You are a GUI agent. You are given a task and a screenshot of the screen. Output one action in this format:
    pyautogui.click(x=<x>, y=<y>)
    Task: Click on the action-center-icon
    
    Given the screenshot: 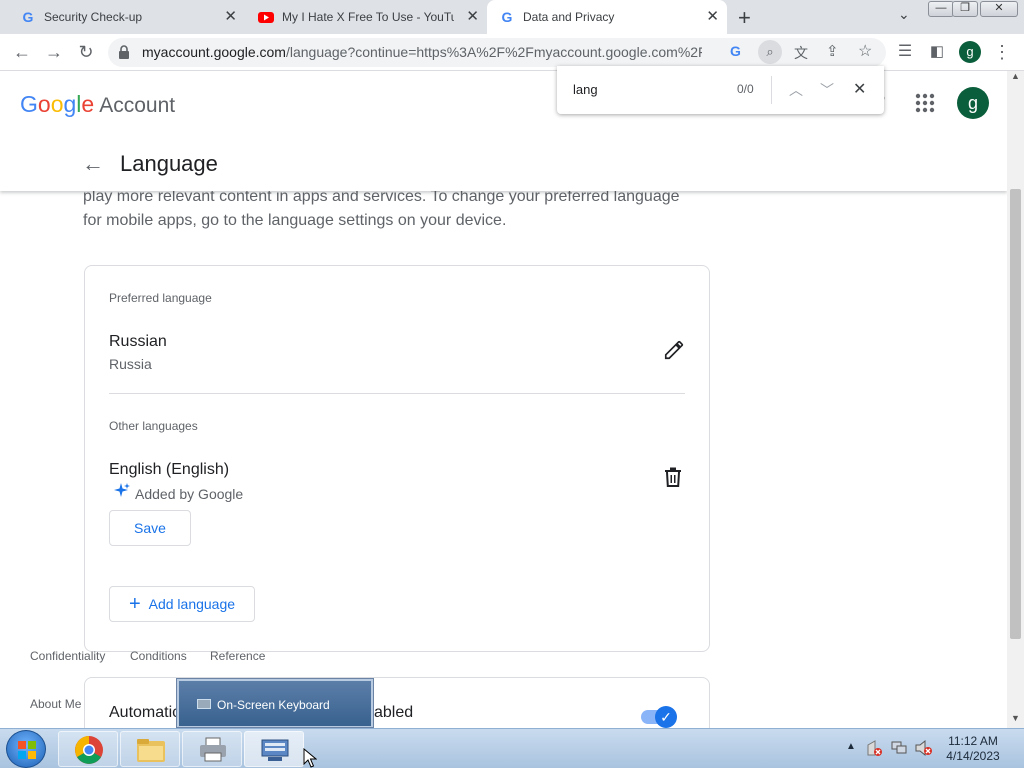 What is the action you would take?
    pyautogui.click(x=875, y=748)
    